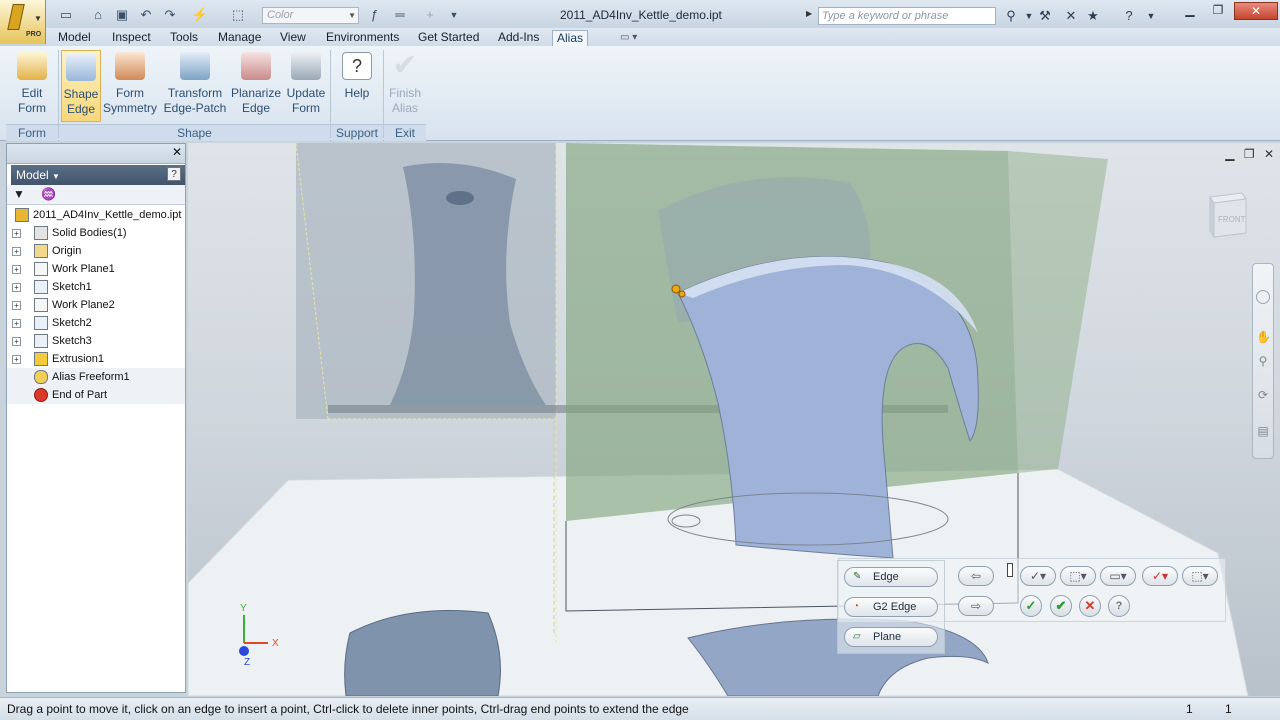 The height and width of the screenshot is (720, 1280). I want to click on search-input: Type a keyword or phrase, so click(907, 16).